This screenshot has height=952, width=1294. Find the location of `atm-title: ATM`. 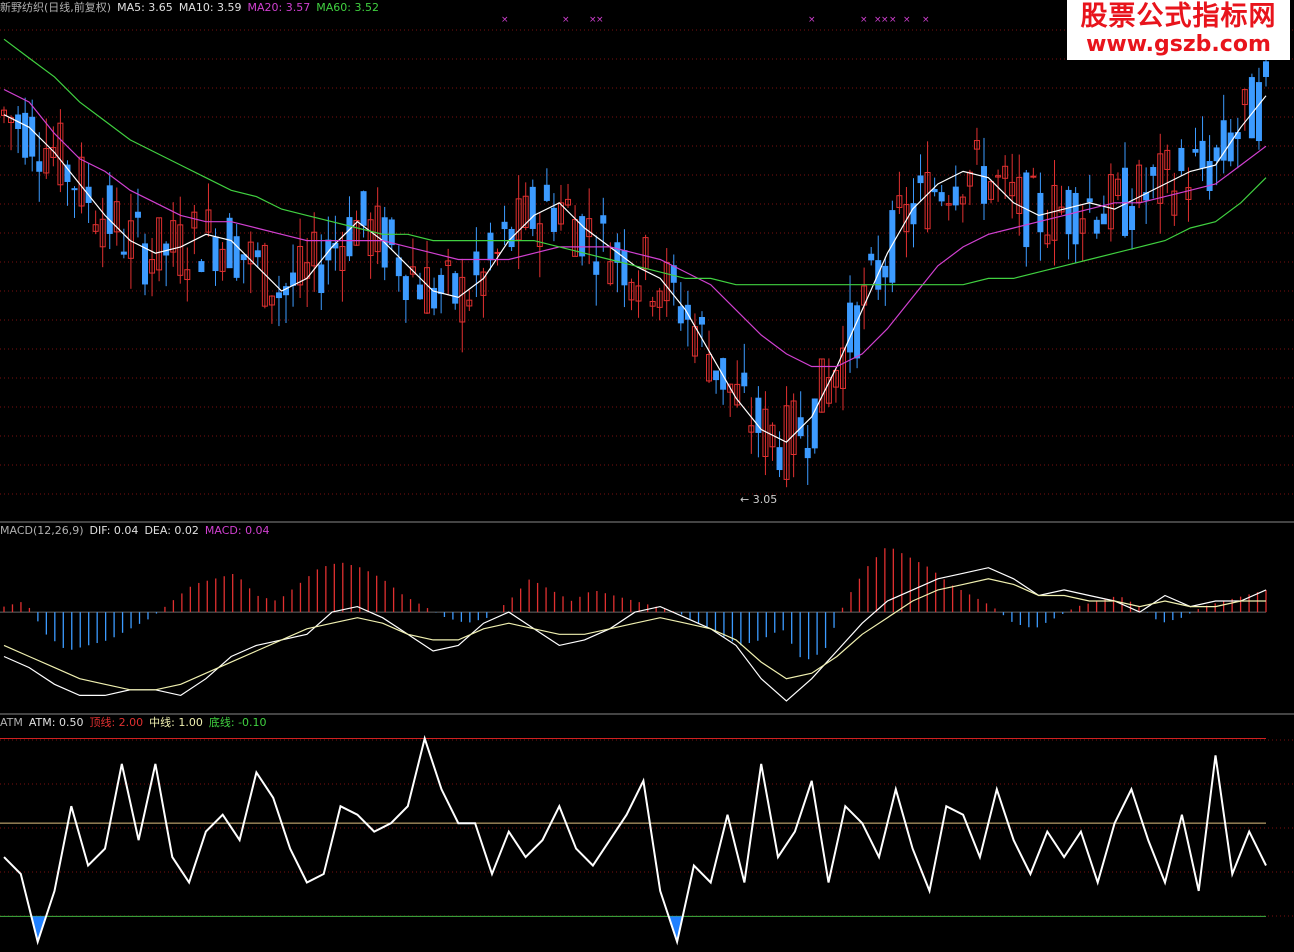

atm-title: ATM is located at coordinates (11, 722).